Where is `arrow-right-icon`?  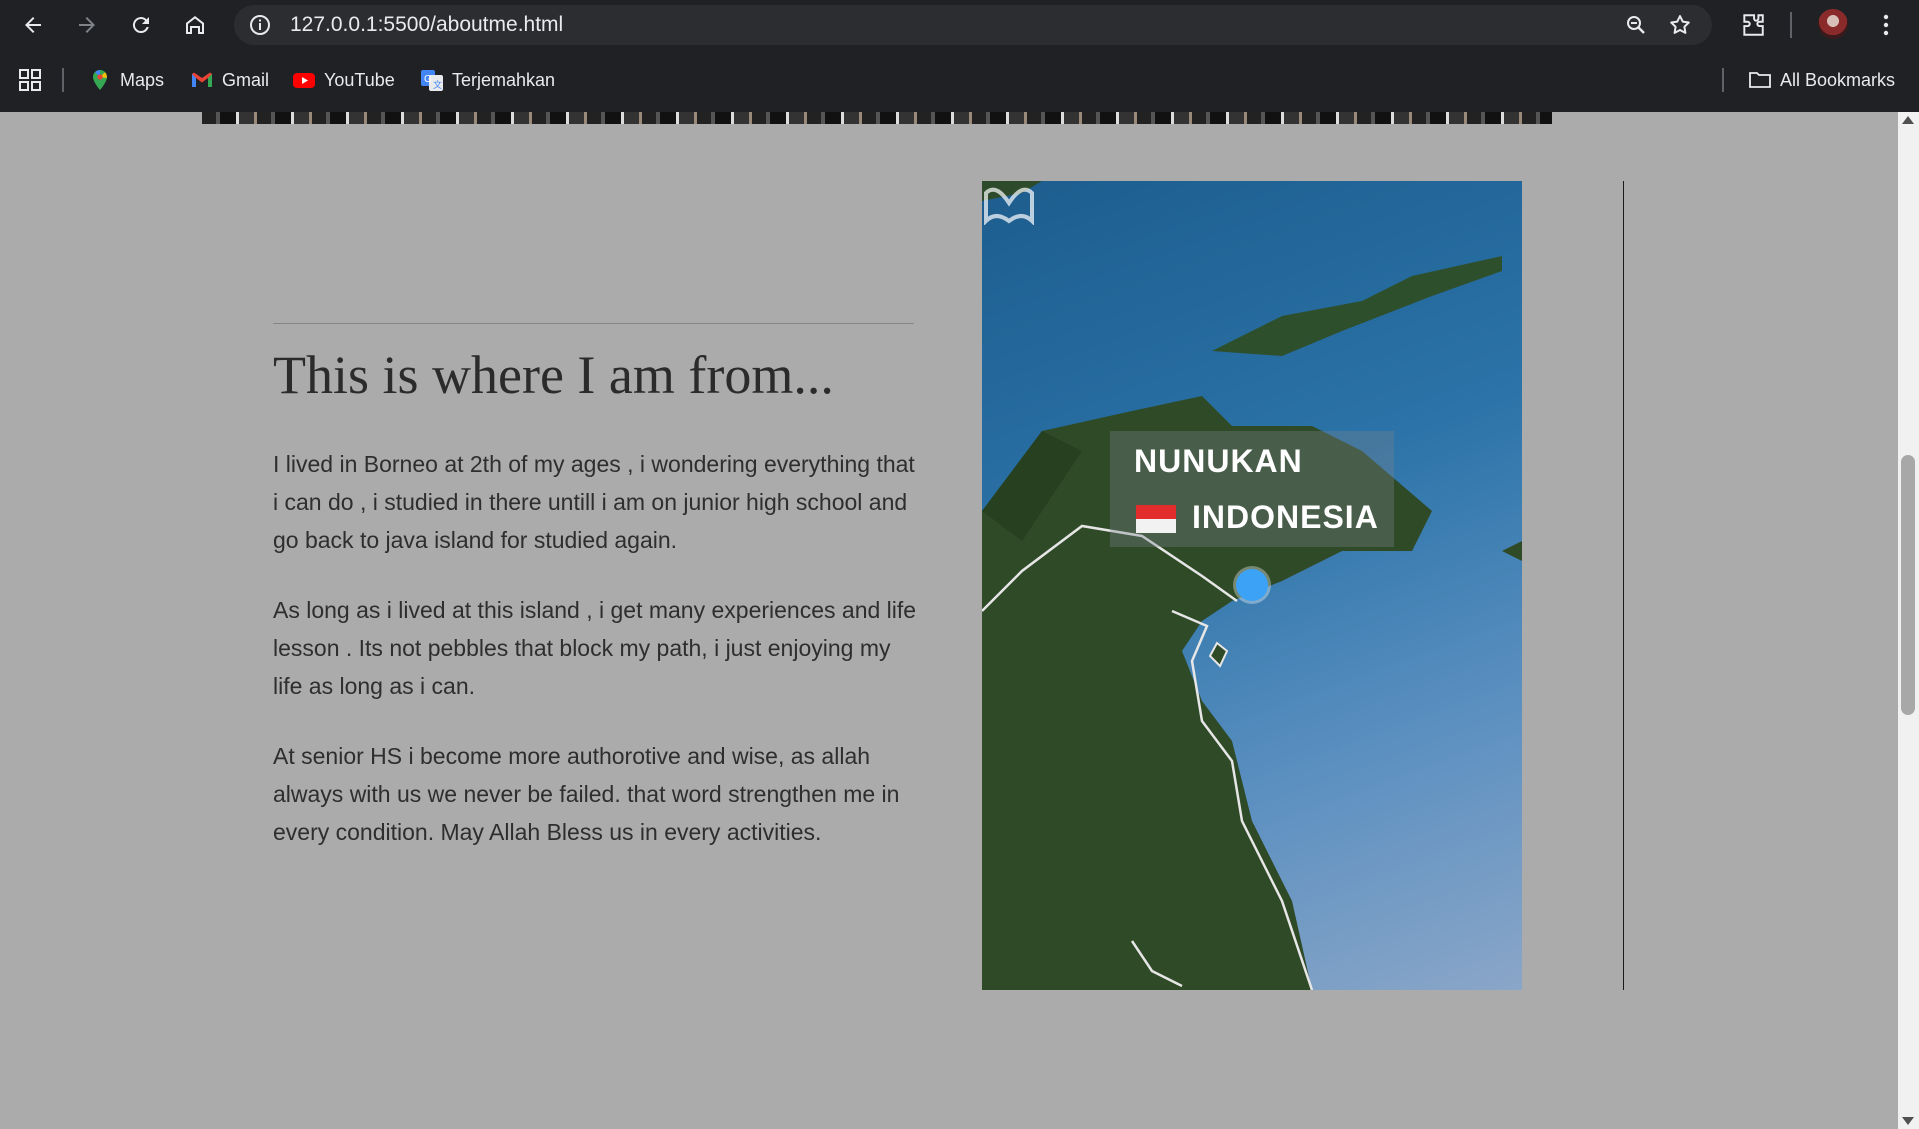 arrow-right-icon is located at coordinates (87, 25).